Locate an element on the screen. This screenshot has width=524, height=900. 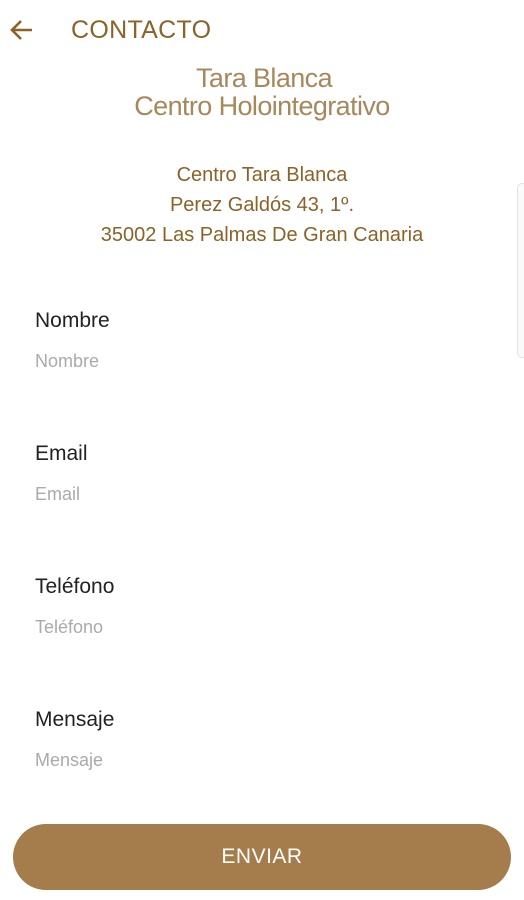
send-button: ENVIAR is located at coordinates (262, 857).